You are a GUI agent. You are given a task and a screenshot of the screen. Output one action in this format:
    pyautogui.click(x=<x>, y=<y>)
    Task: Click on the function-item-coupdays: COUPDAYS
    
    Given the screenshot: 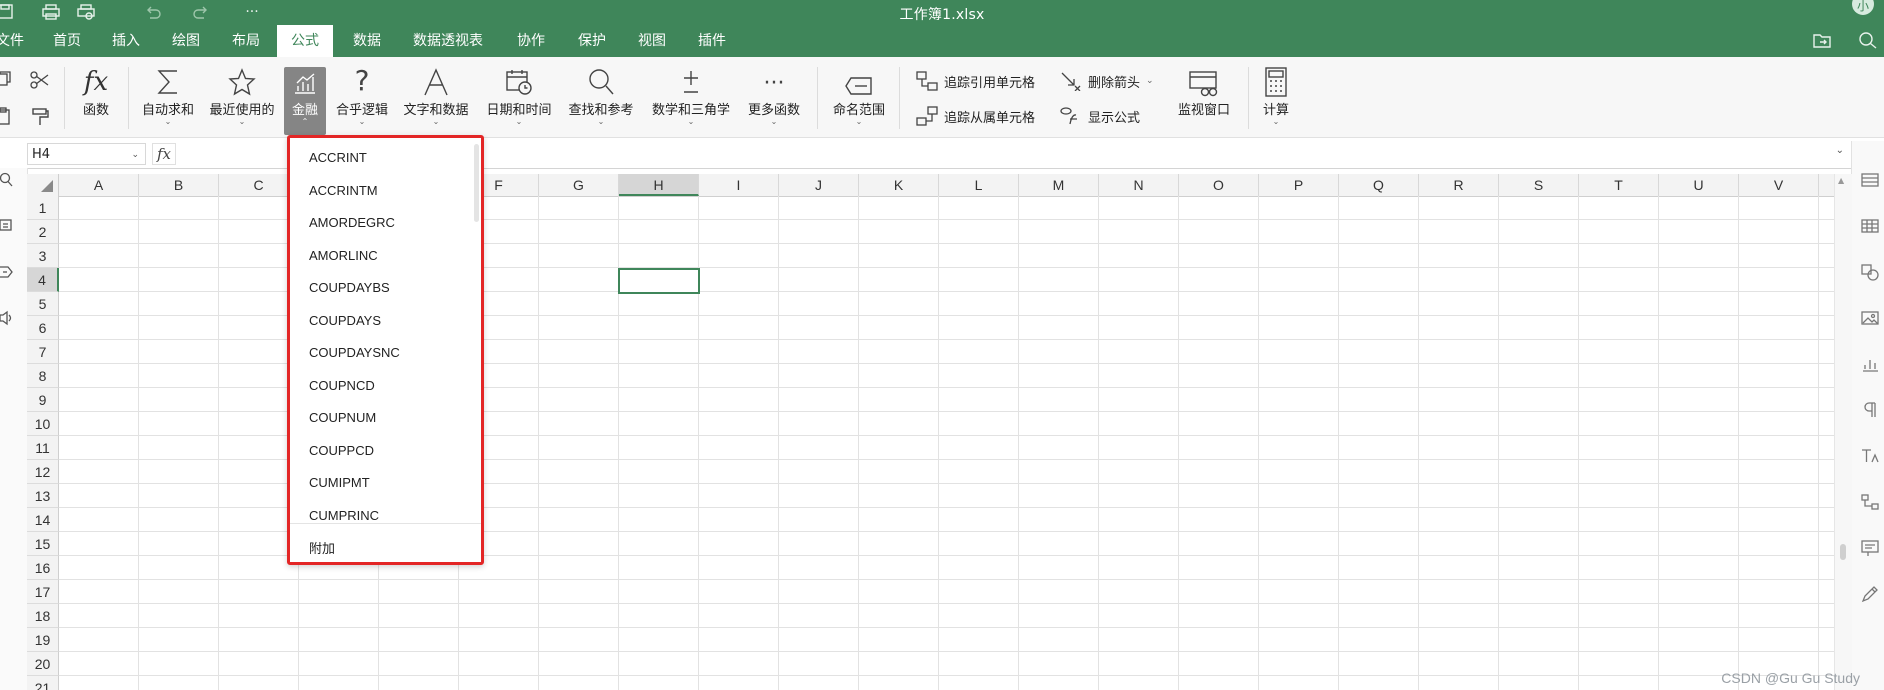 What is the action you would take?
    pyautogui.click(x=345, y=320)
    